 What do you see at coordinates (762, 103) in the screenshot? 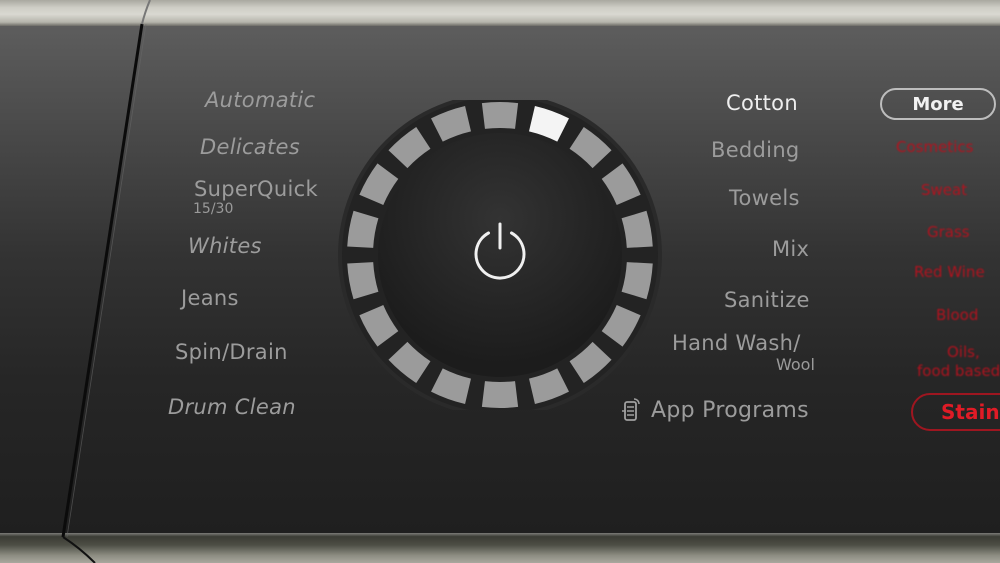
I see `program-cotton: Cotton` at bounding box center [762, 103].